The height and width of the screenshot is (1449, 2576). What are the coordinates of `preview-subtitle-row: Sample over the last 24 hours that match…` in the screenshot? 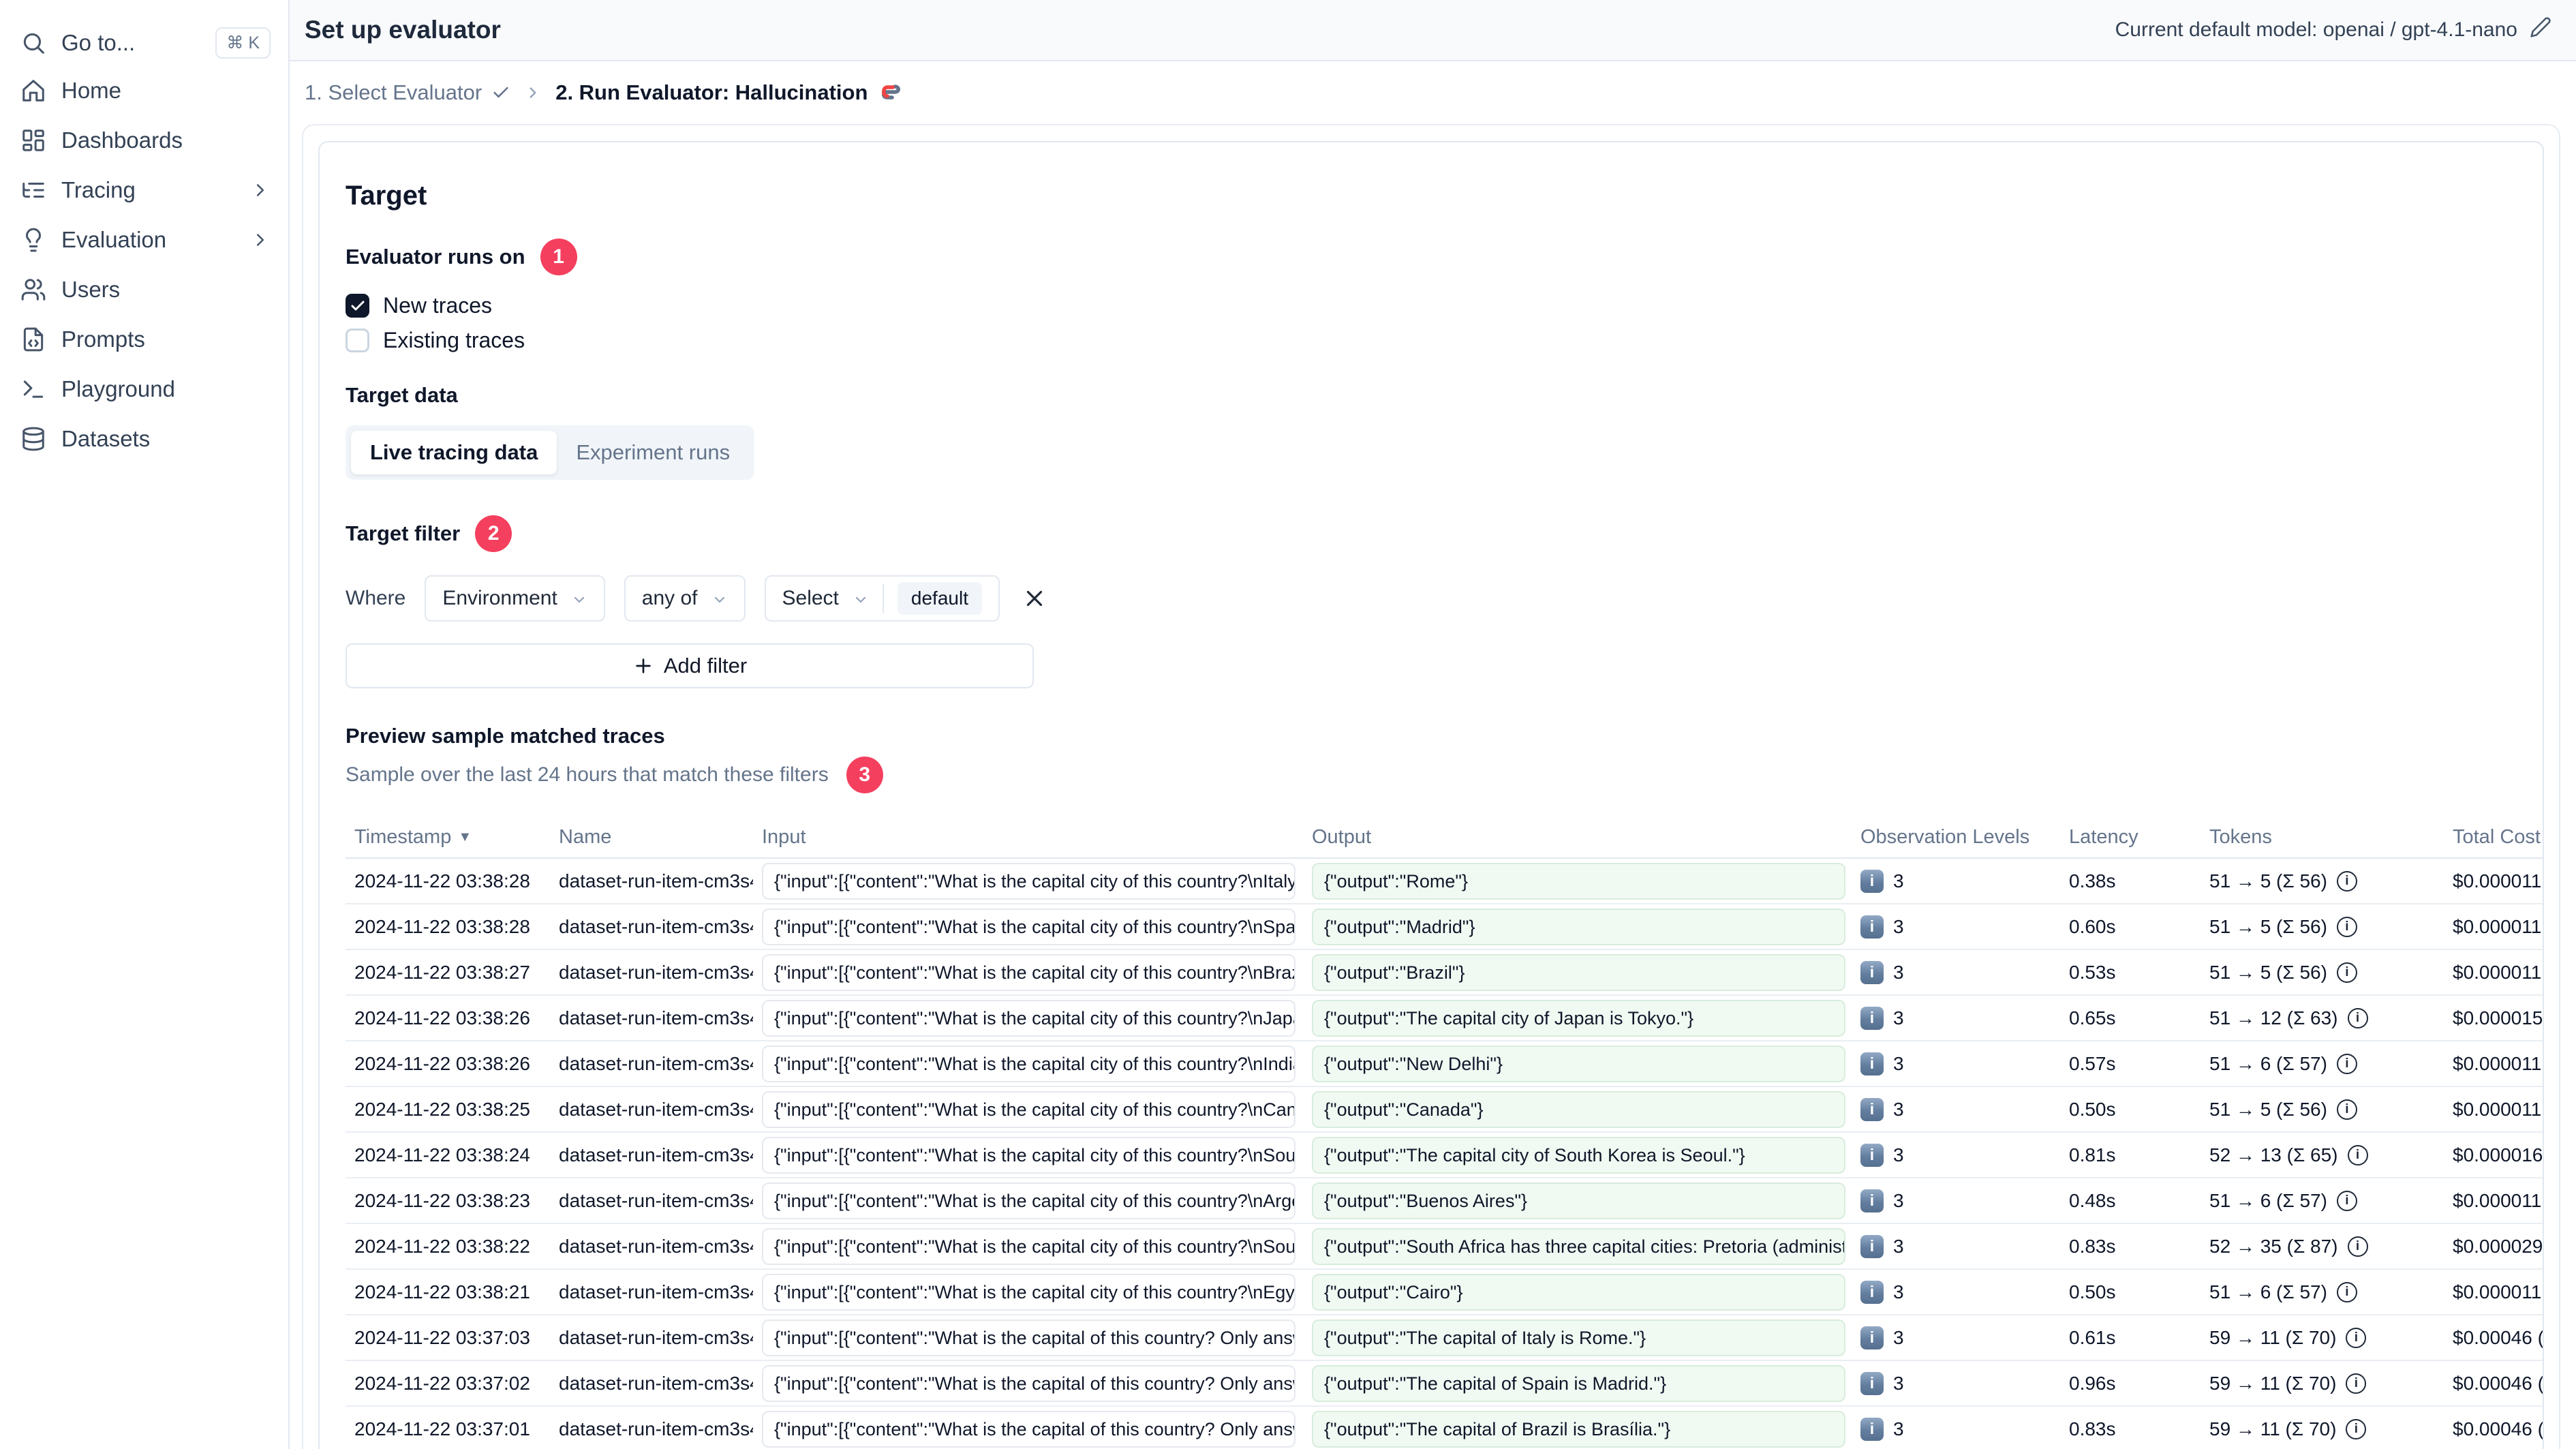 It's located at (1431, 775).